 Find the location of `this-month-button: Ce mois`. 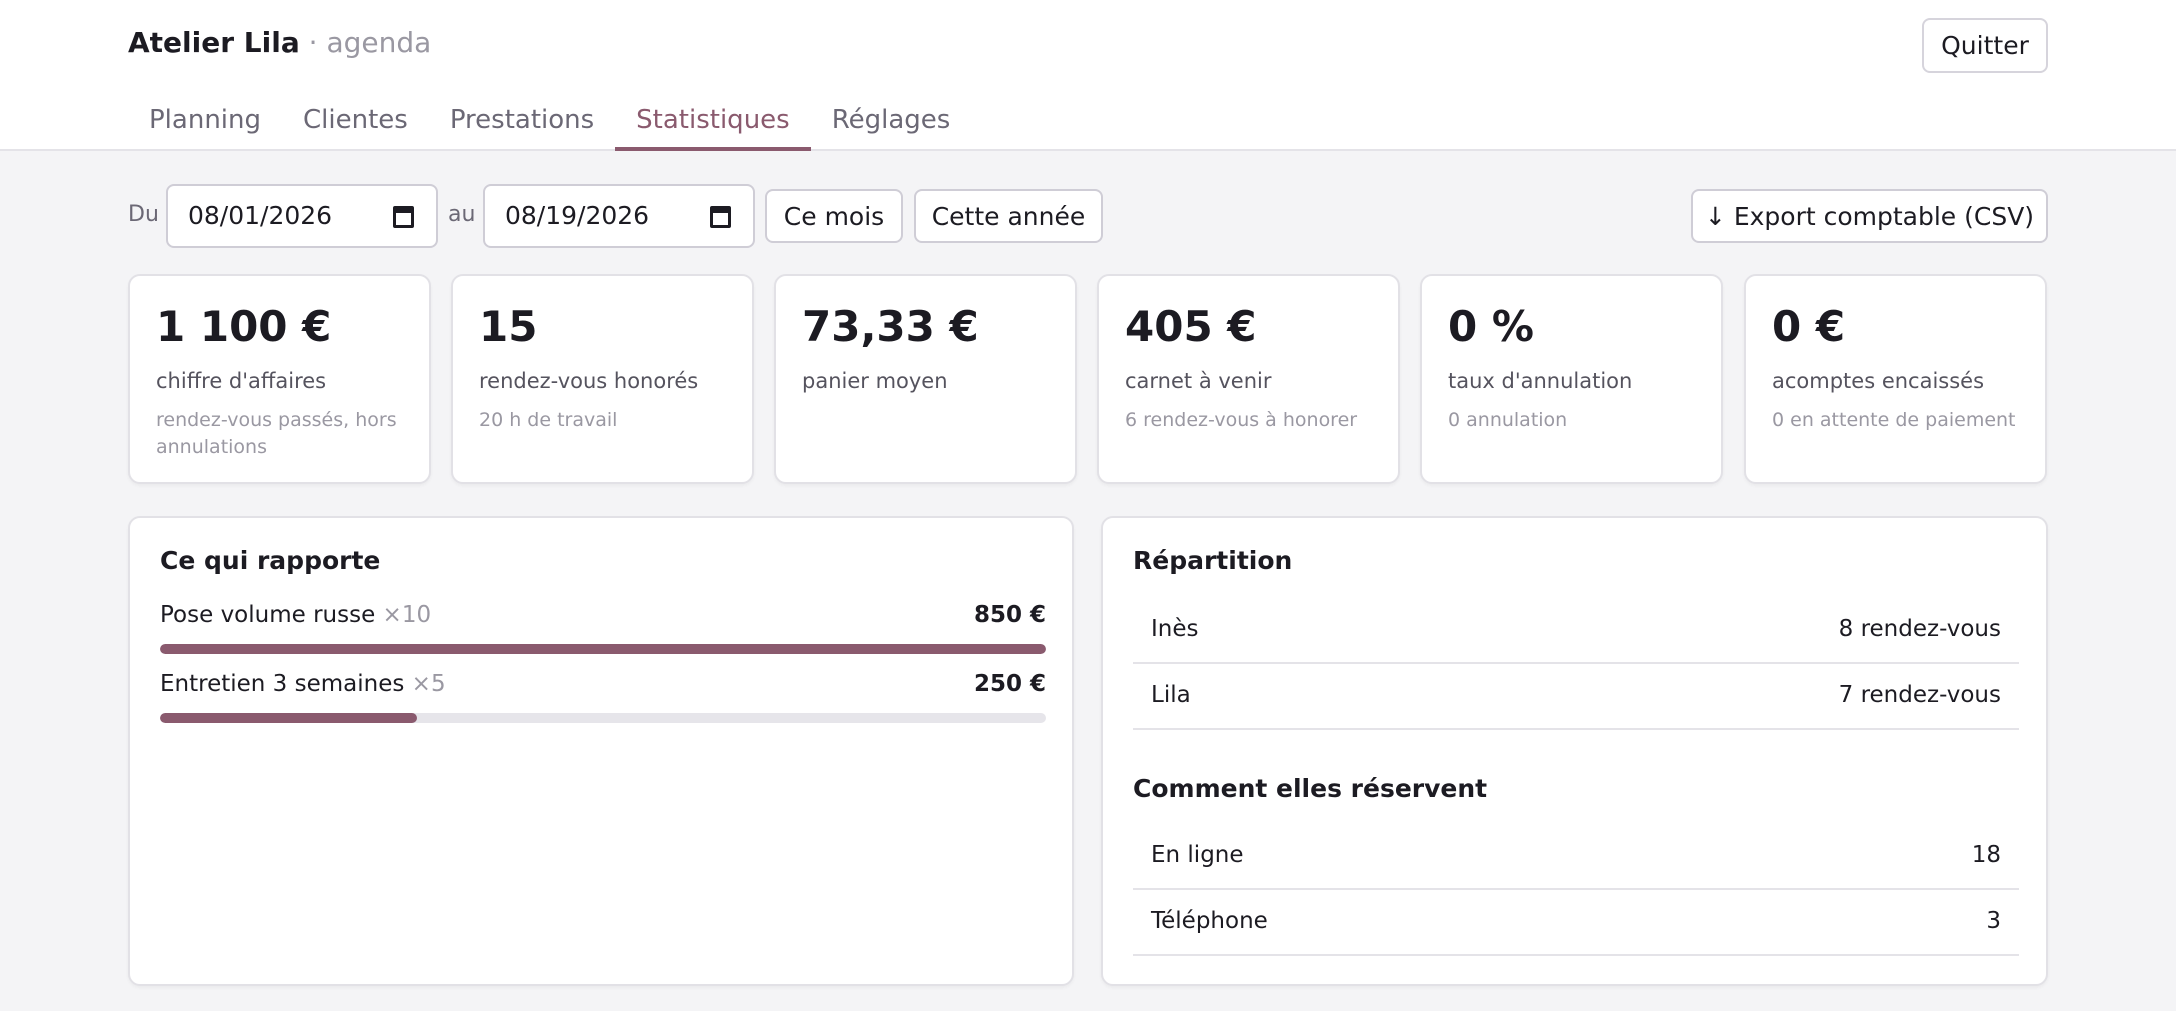

this-month-button: Ce mois is located at coordinates (834, 216).